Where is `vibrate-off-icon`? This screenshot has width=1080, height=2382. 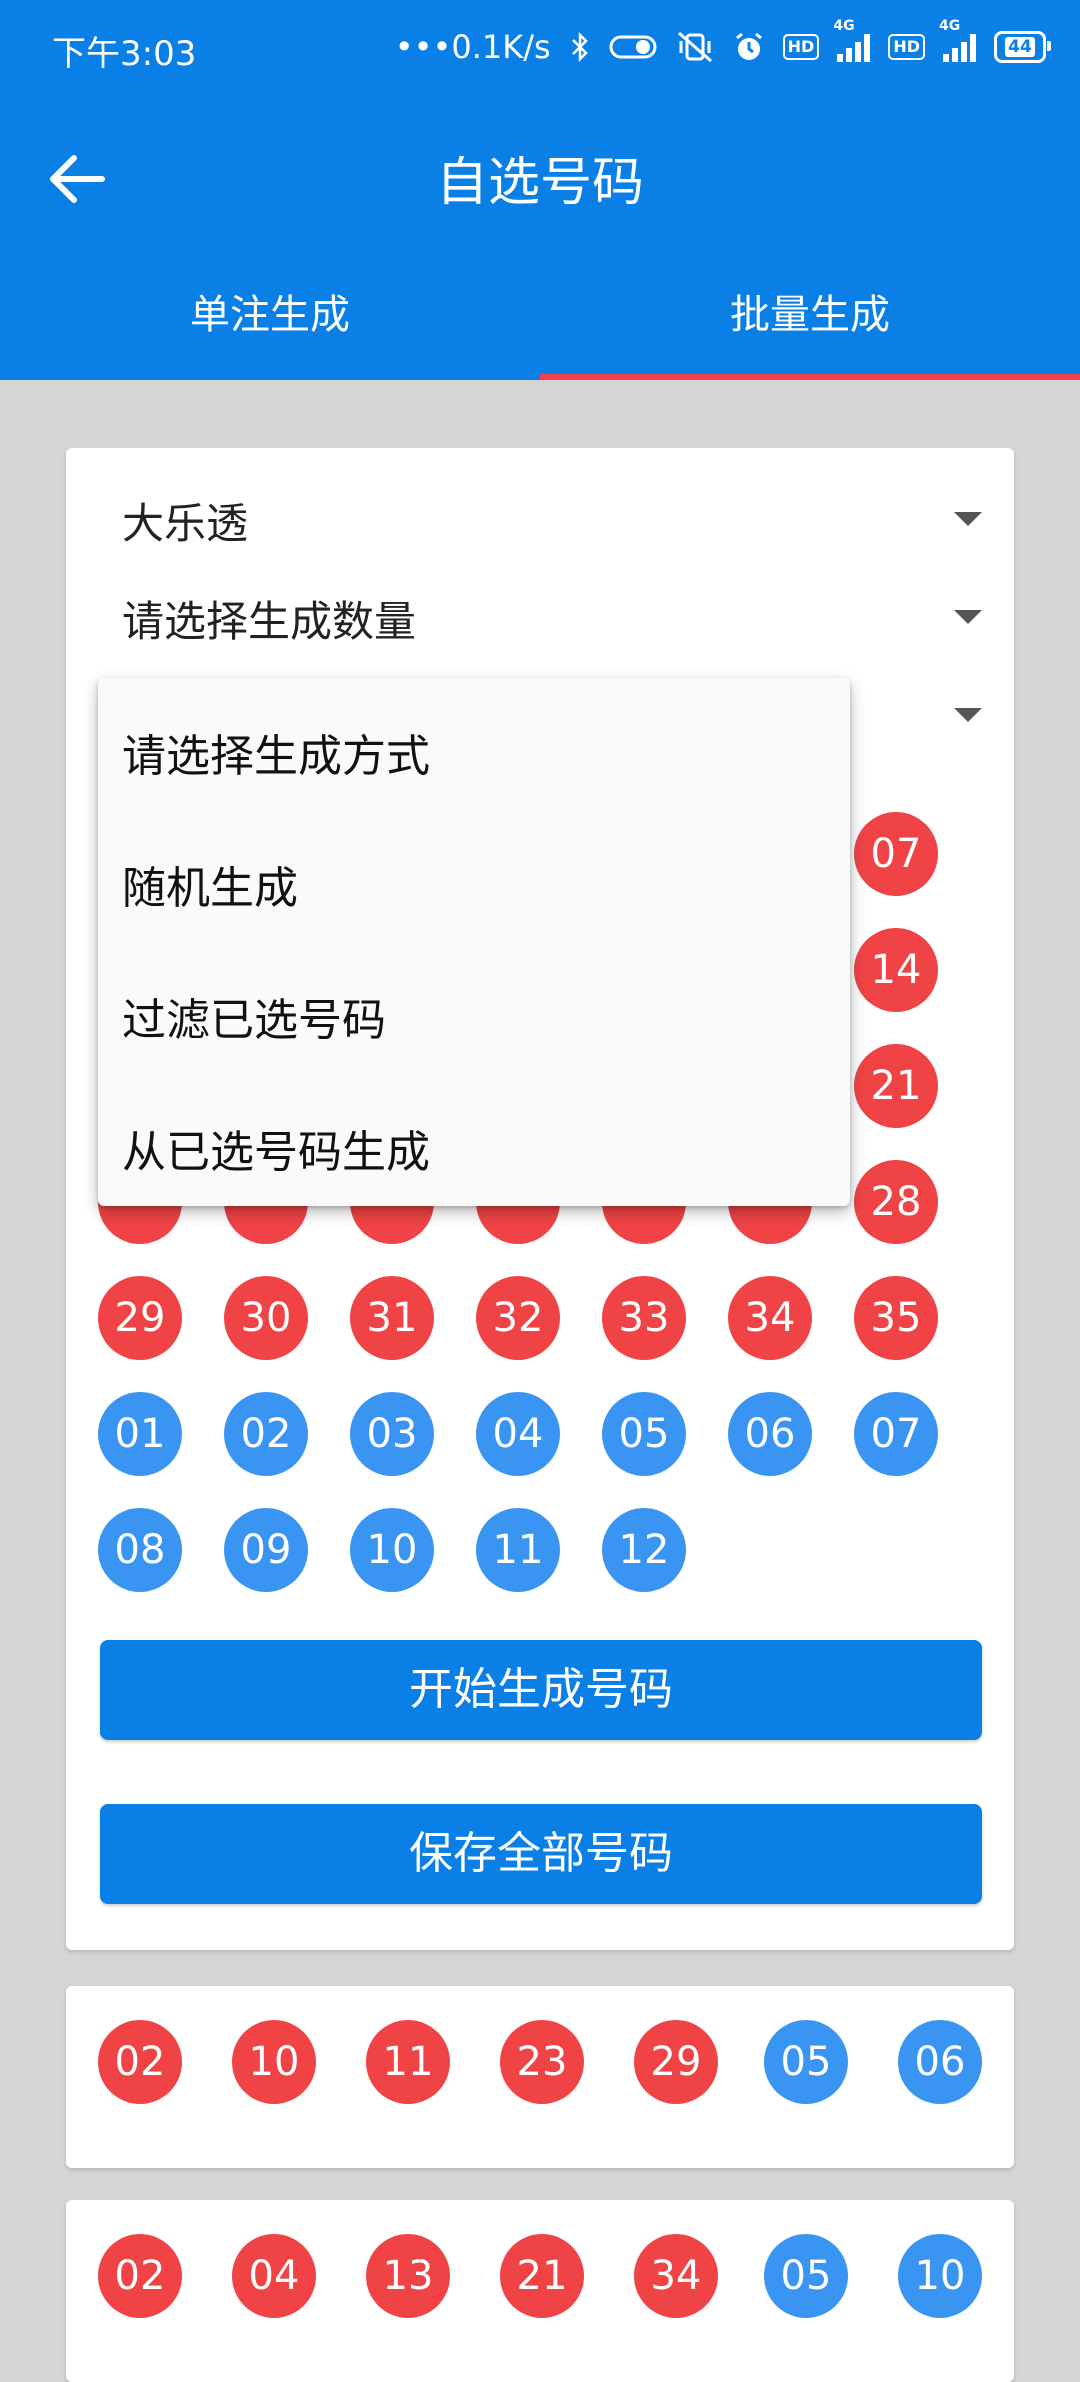 vibrate-off-icon is located at coordinates (695, 47).